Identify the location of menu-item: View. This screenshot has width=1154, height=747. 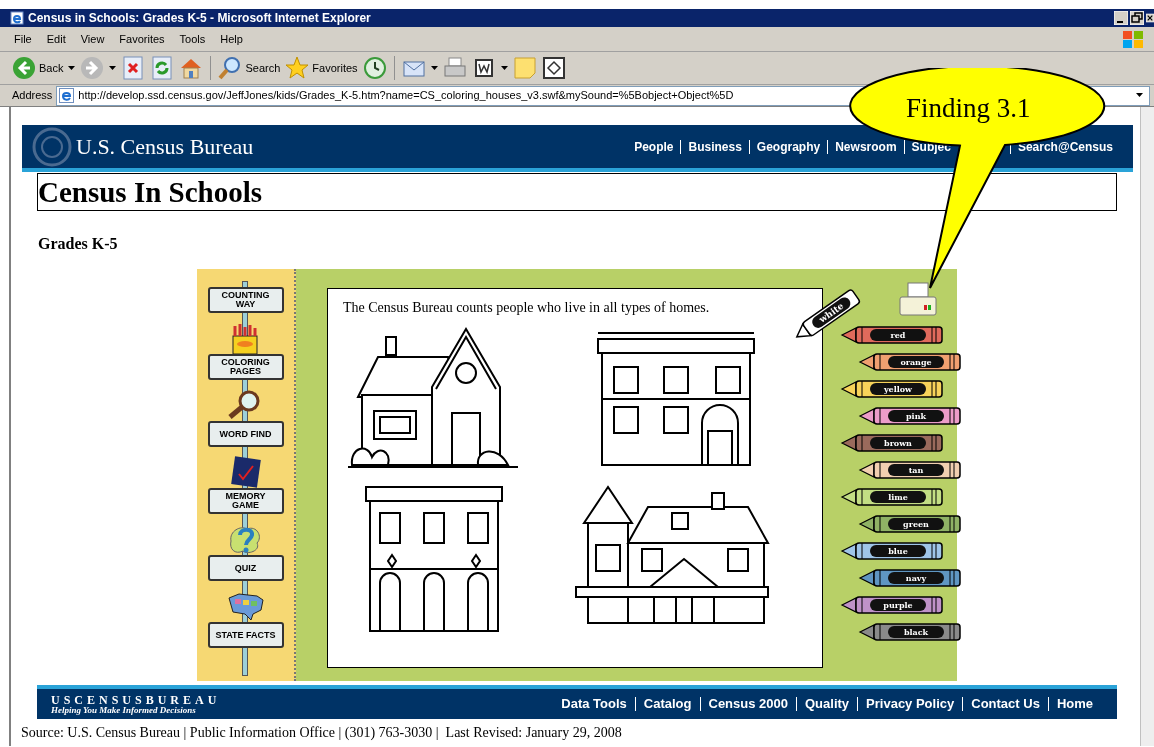
(92, 39).